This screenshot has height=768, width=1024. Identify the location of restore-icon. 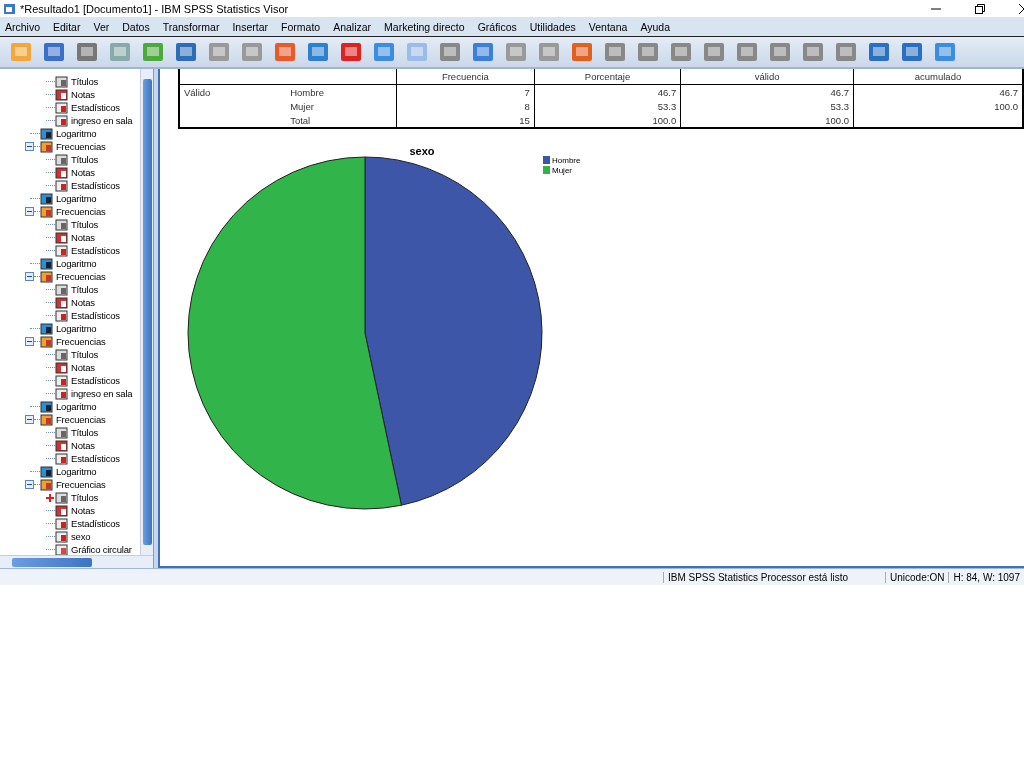
(980, 8).